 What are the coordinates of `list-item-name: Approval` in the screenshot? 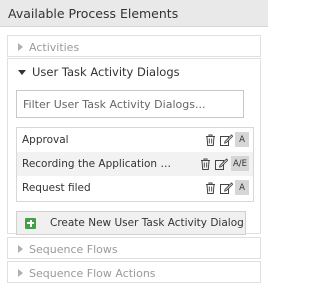 It's located at (45, 140).